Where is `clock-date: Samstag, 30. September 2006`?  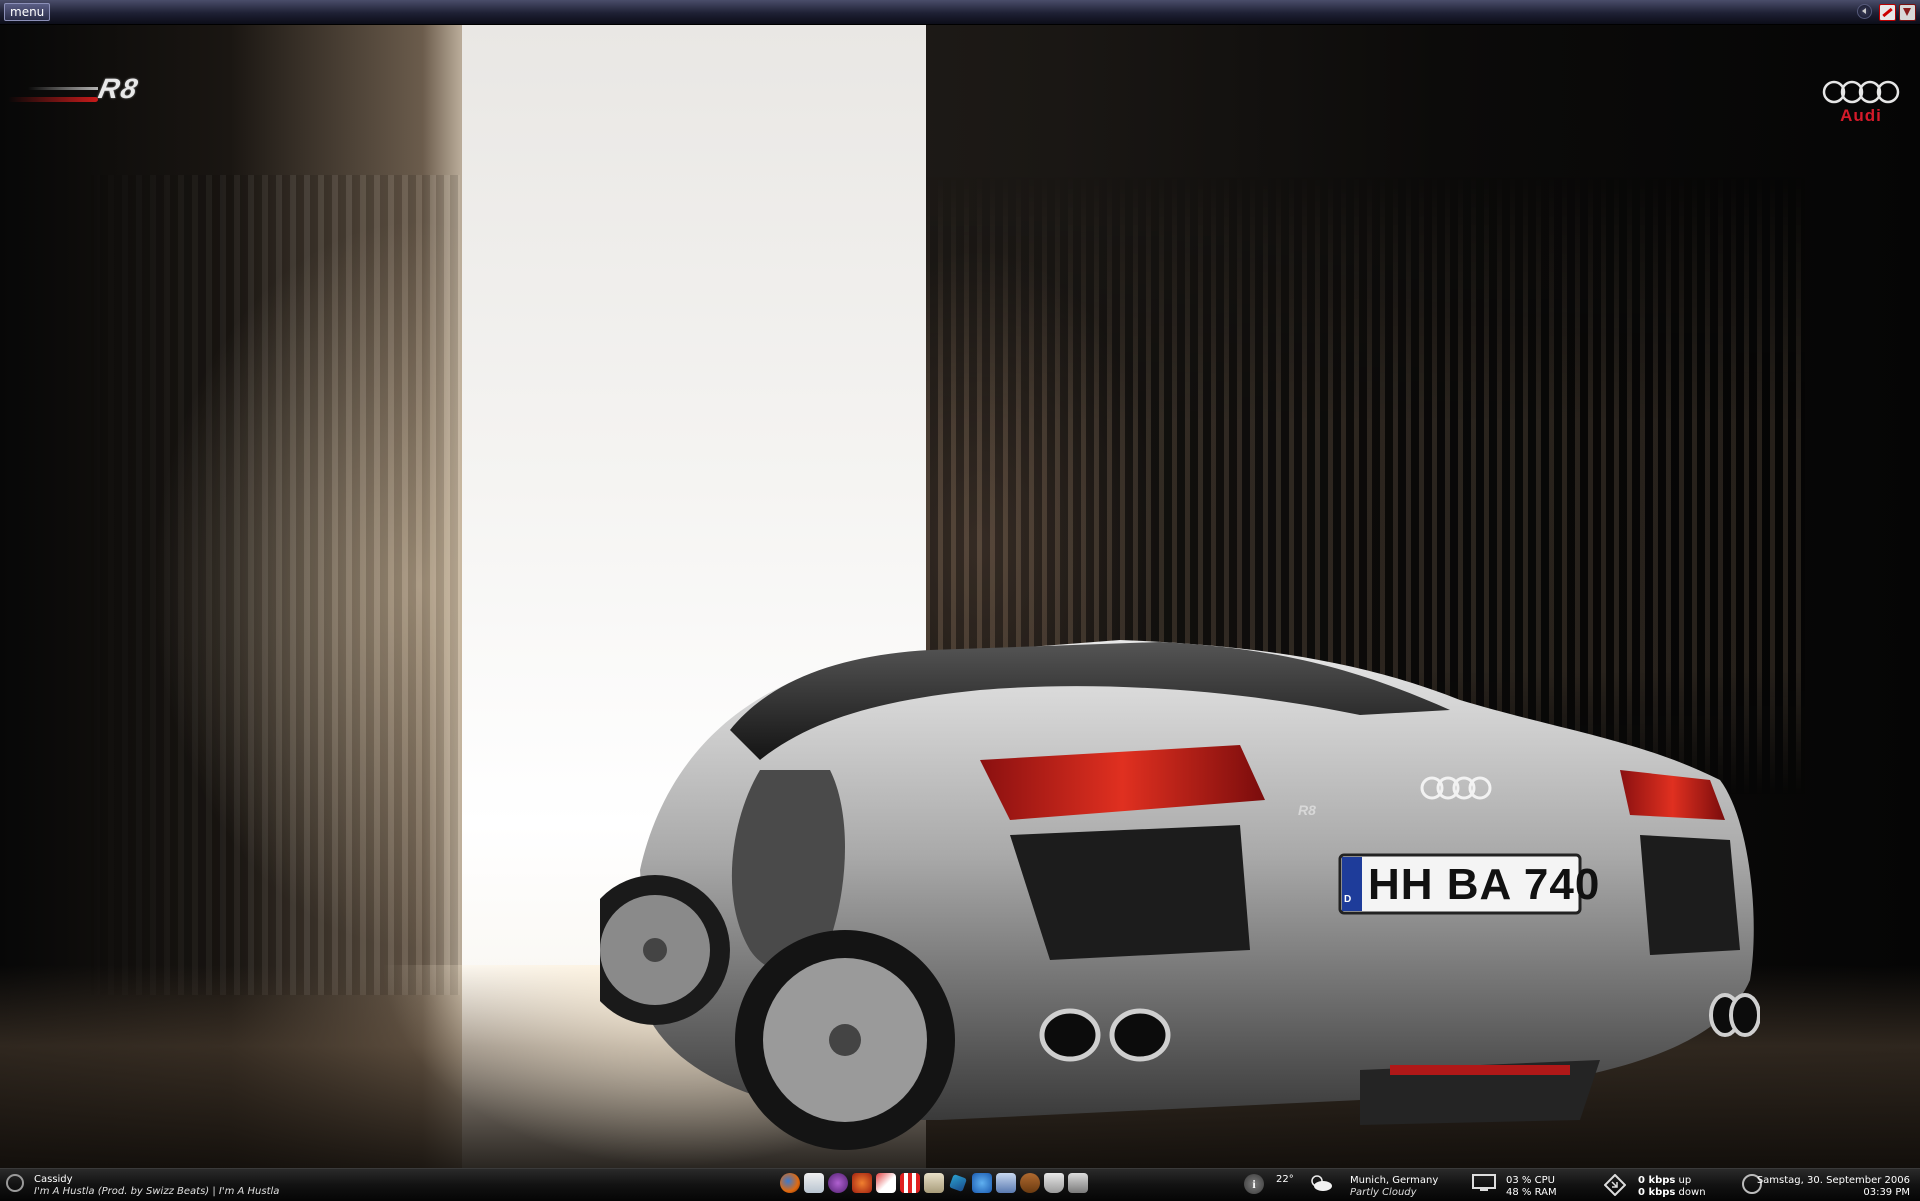
clock-date: Samstag, 30. September 2006 is located at coordinates (1833, 1180).